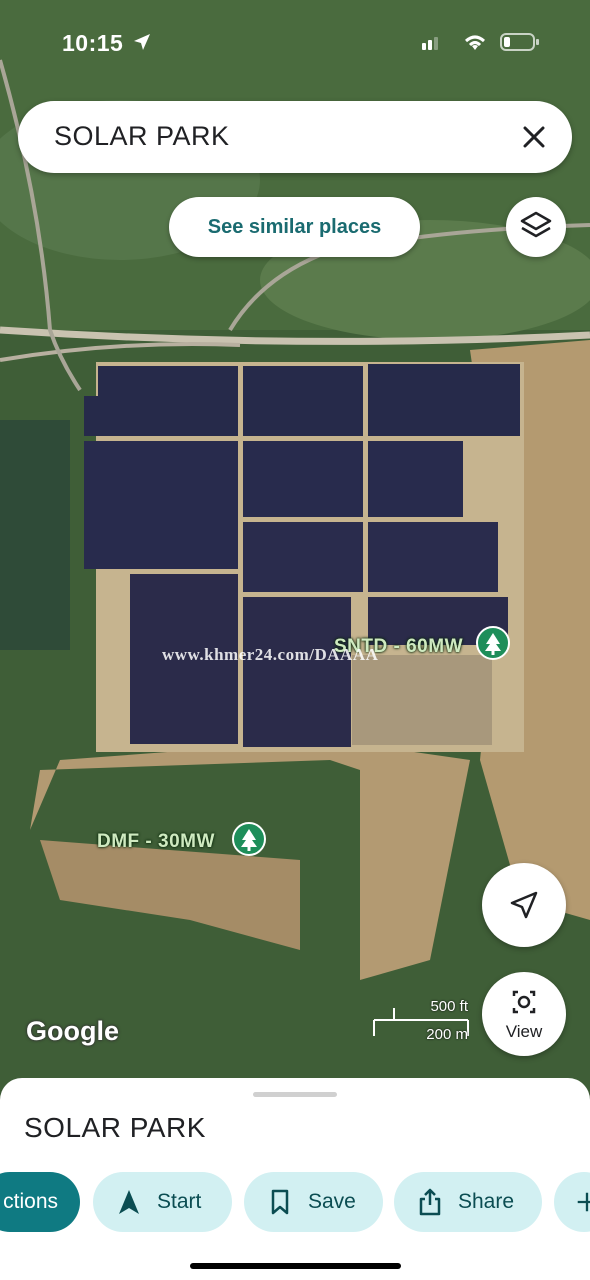 This screenshot has width=590, height=1280. Describe the element at coordinates (179, 1201) in the screenshot. I see `start-label: Start` at that location.